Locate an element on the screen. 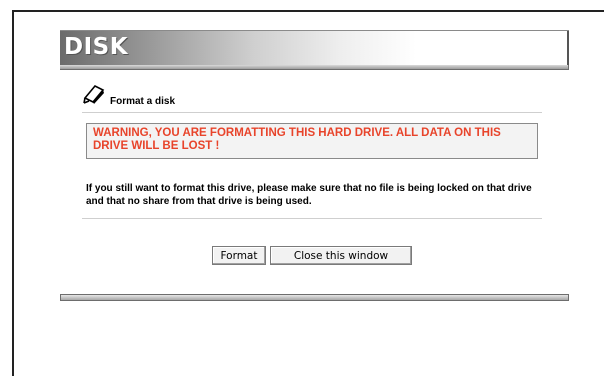  section-header: Format a disk is located at coordinates (129, 95).